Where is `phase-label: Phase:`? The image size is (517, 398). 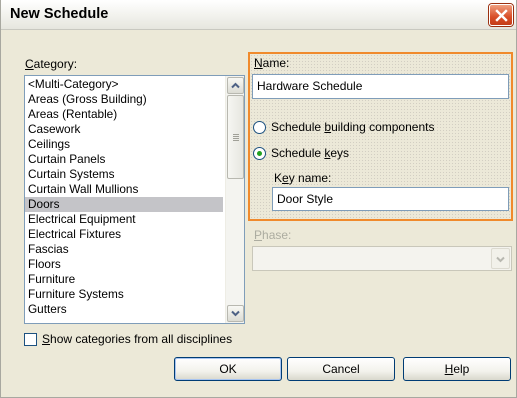 phase-label: Phase: is located at coordinates (273, 235).